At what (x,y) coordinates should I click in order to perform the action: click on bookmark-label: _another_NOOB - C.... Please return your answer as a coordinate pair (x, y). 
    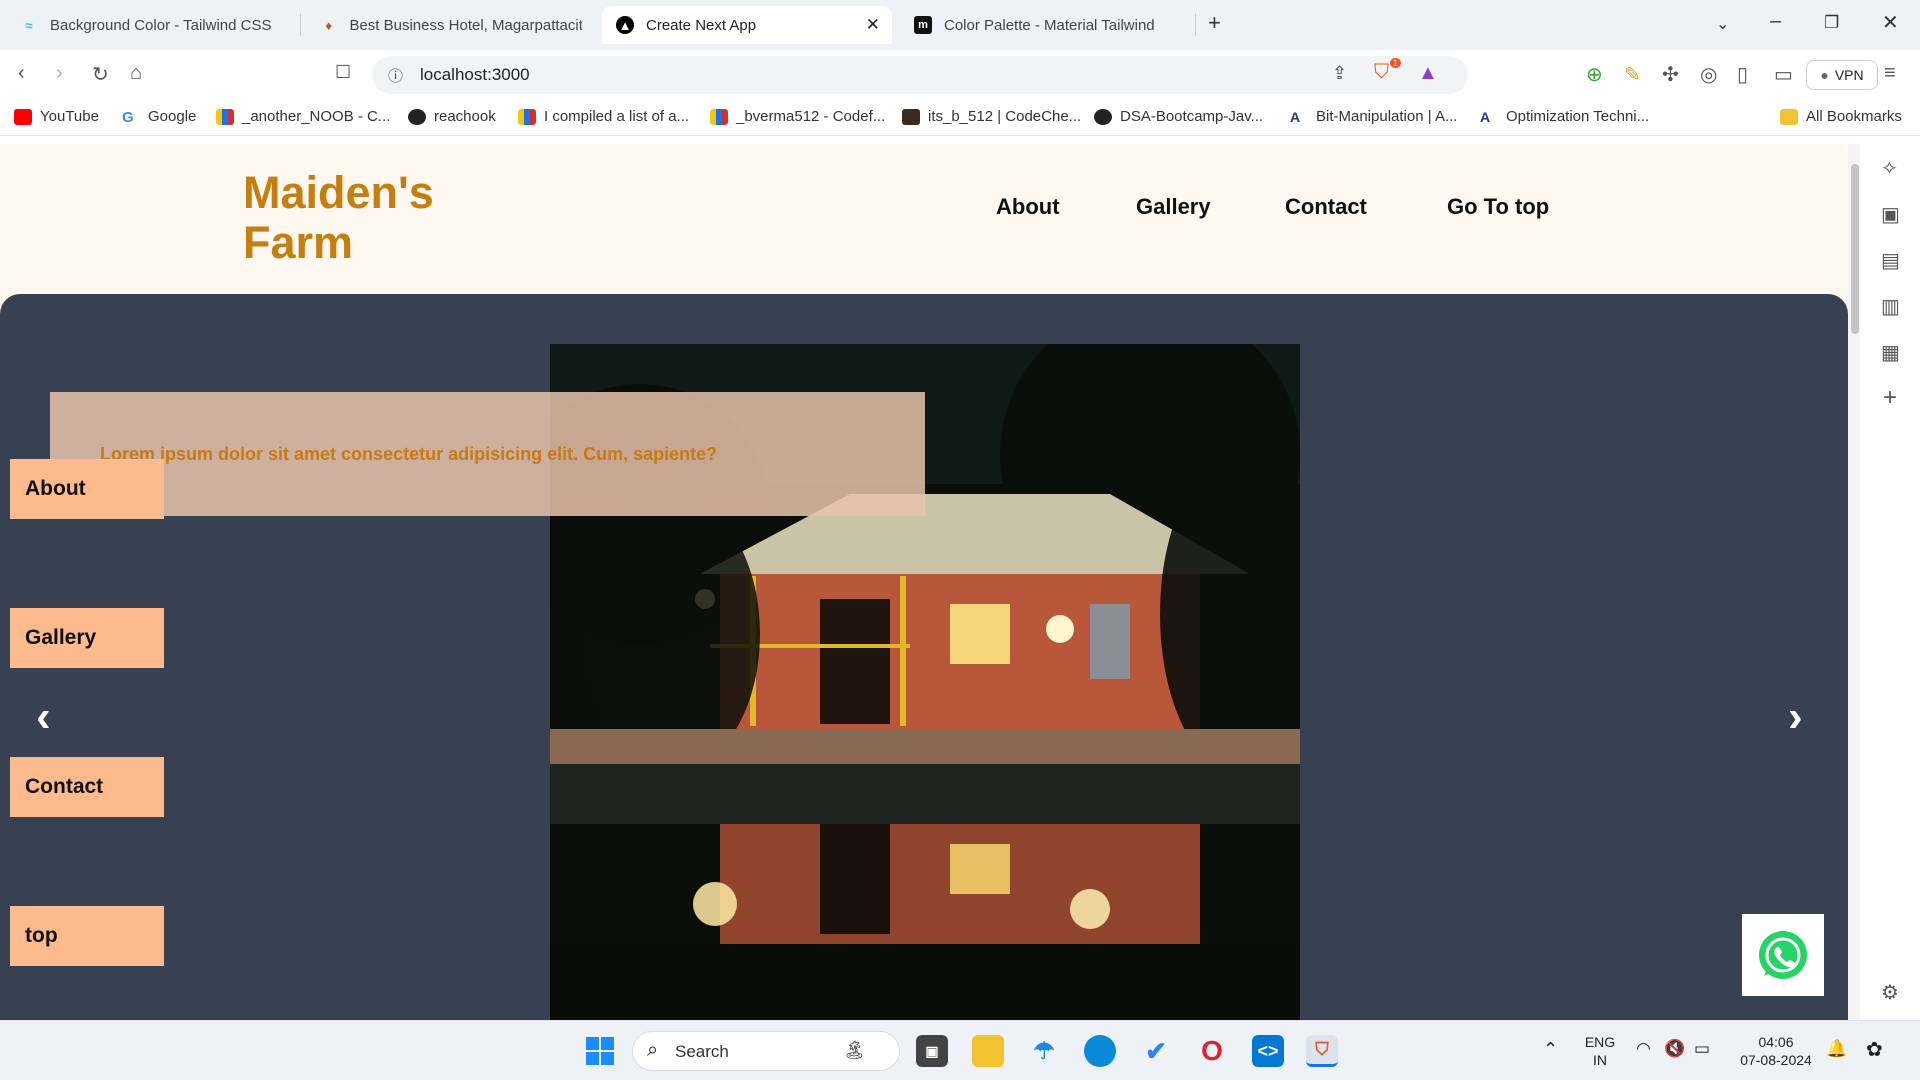
    Looking at the image, I should click on (316, 116).